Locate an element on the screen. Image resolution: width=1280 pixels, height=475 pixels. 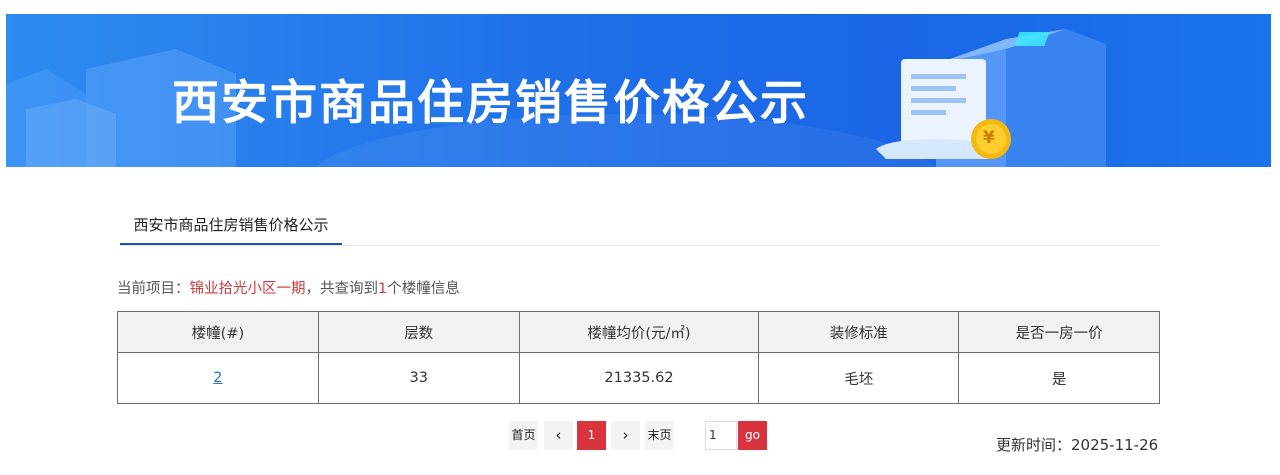
header-avg-price: 楼幢均价(元/㎡) is located at coordinates (639, 332).